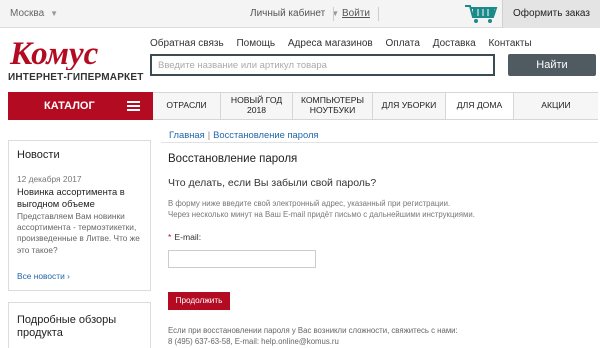  I want to click on personal-cabinet-menu: Личный кабинет ▼, so click(294, 13).